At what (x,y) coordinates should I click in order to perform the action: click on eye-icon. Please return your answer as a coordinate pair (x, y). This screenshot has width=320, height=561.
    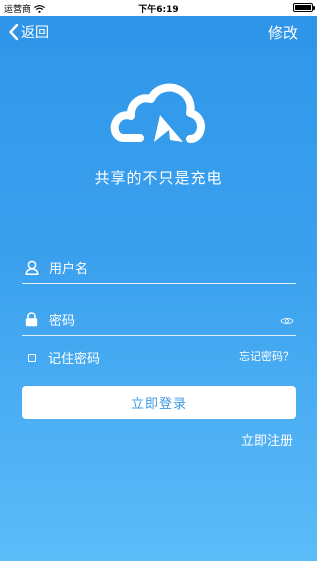
    Looking at the image, I should click on (287, 321).